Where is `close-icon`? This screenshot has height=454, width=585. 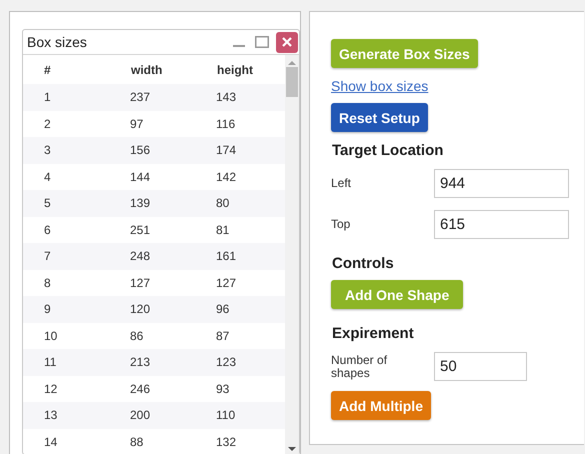 close-icon is located at coordinates (287, 42).